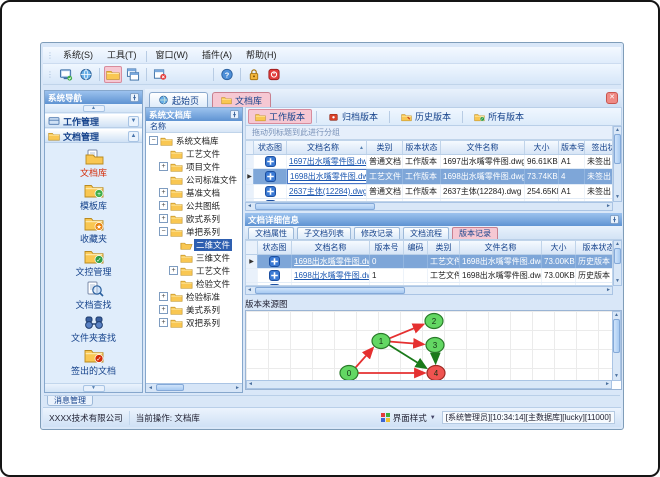 The height and width of the screenshot is (477, 660). I want to click on collapse-button: ▲, so click(93, 108).